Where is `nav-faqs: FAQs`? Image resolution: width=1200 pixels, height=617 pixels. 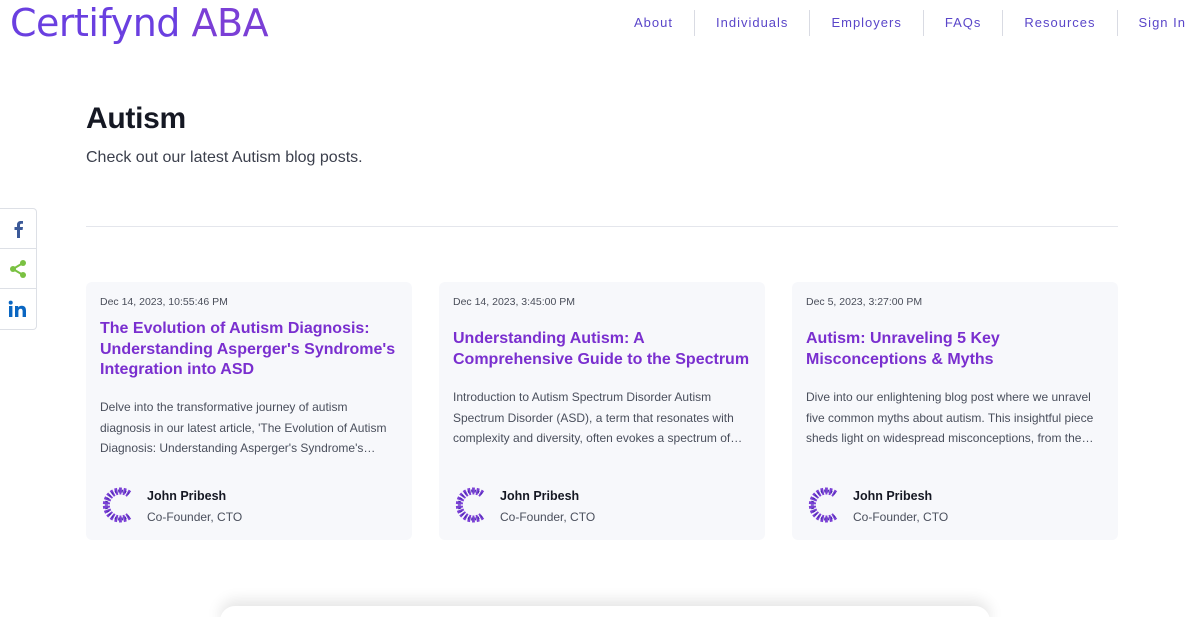 nav-faqs: FAQs is located at coordinates (964, 23).